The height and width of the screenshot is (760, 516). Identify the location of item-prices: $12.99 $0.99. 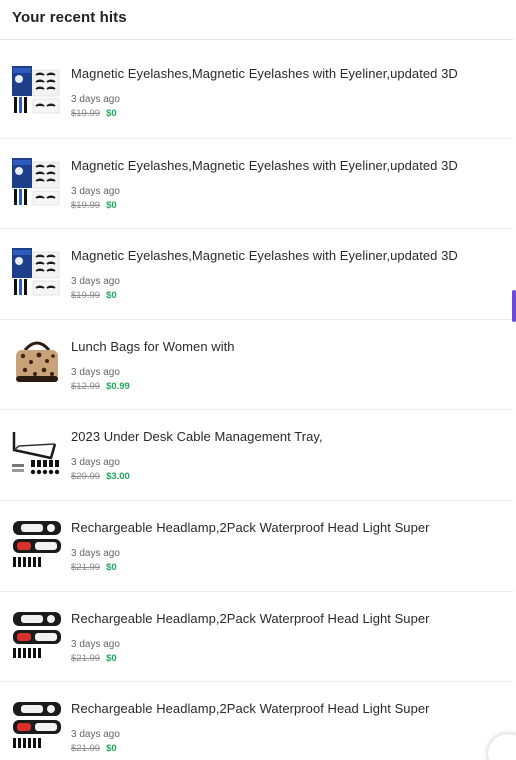
(100, 386).